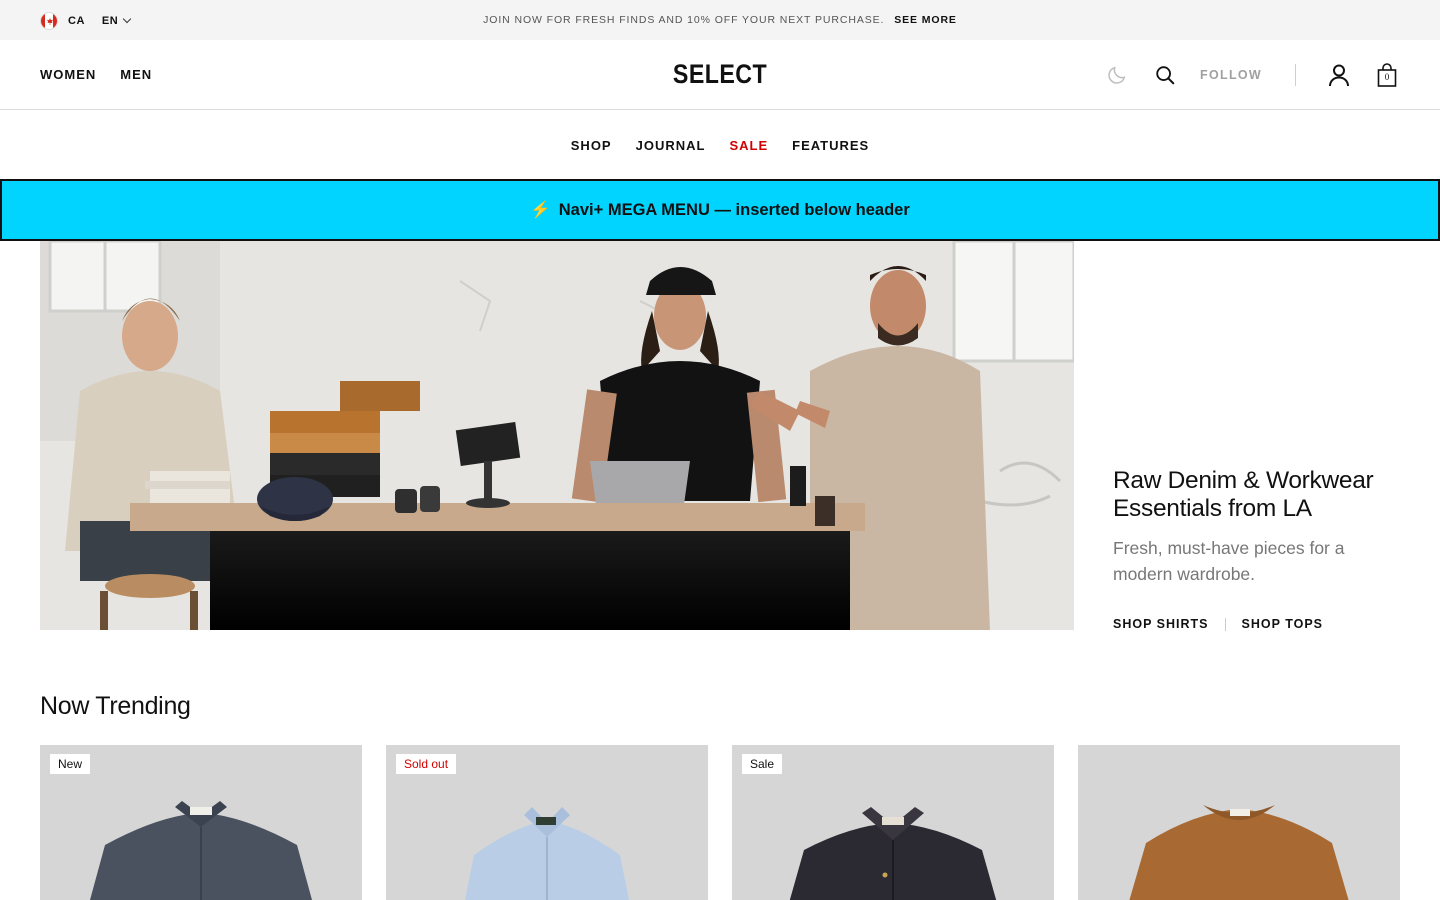 This screenshot has width=1440, height=900. I want to click on see-more-link: SEE MORE, so click(925, 20).